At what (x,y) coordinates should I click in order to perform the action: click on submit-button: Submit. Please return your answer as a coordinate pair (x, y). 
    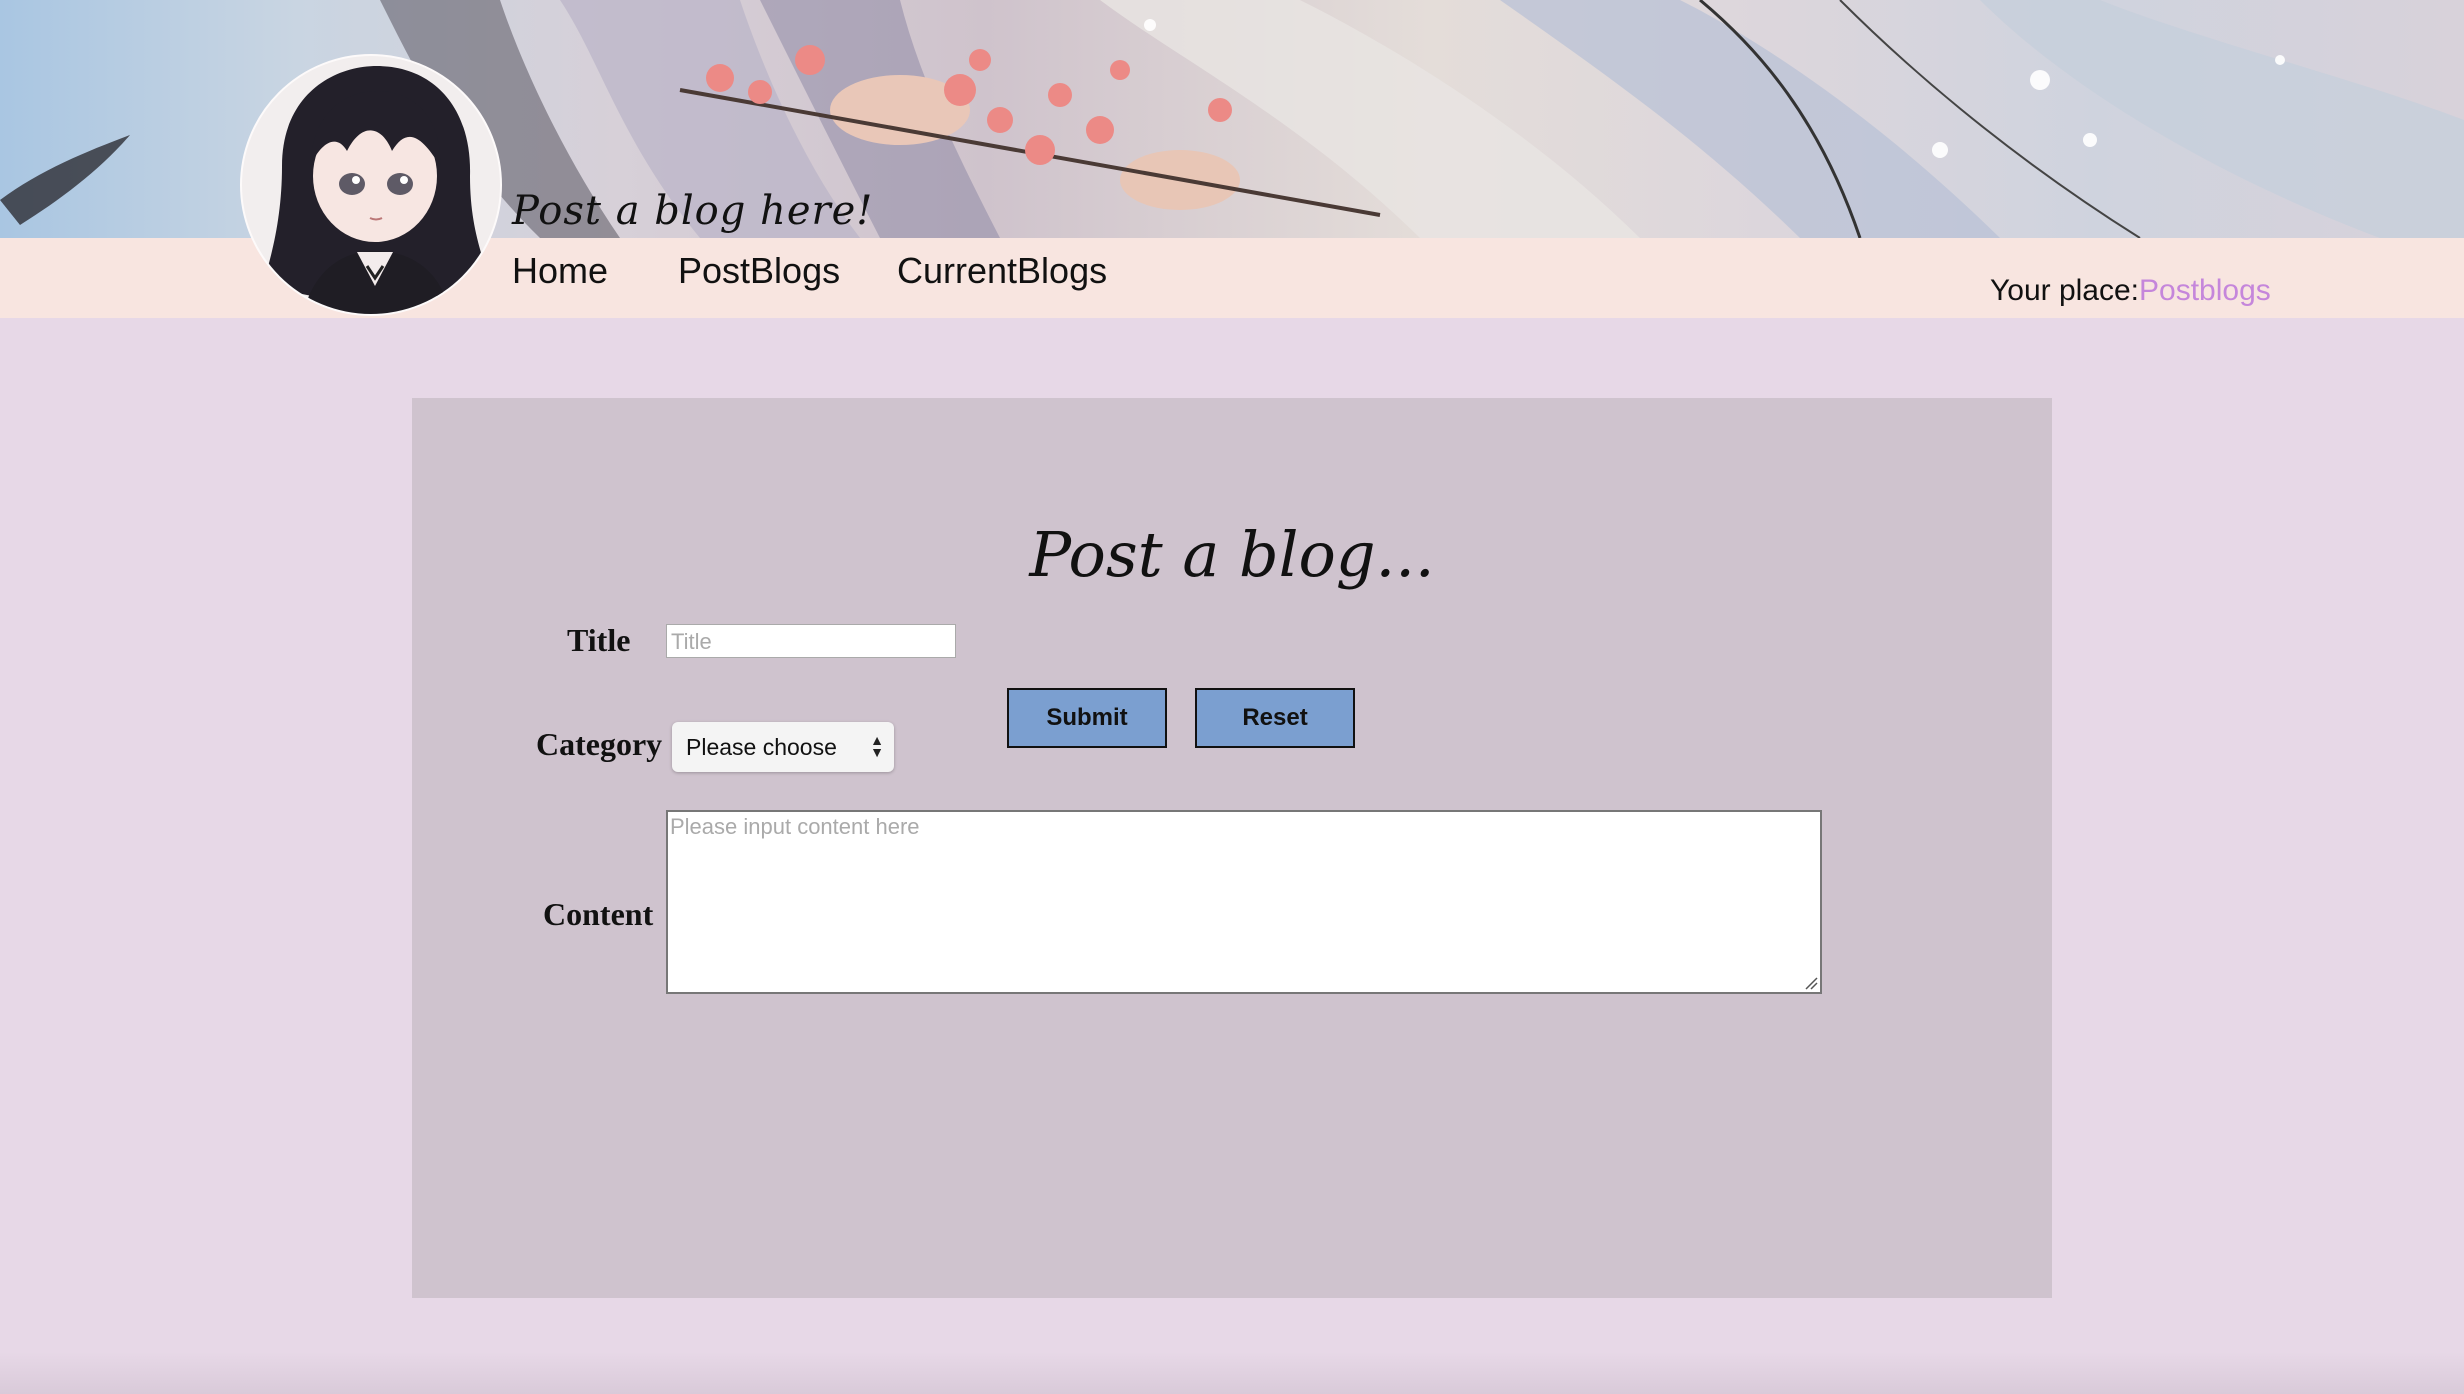
    Looking at the image, I should click on (1087, 718).